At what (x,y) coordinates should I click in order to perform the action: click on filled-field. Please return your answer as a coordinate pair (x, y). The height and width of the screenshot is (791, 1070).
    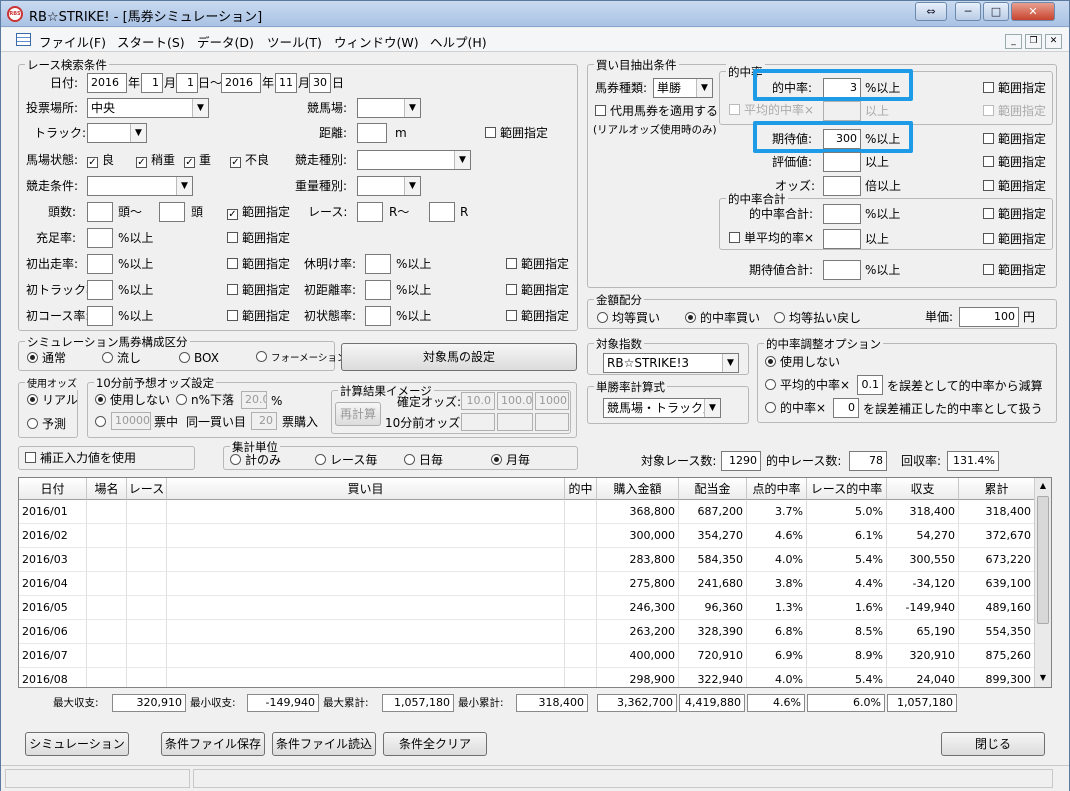
    Looking at the image, I should click on (100, 238).